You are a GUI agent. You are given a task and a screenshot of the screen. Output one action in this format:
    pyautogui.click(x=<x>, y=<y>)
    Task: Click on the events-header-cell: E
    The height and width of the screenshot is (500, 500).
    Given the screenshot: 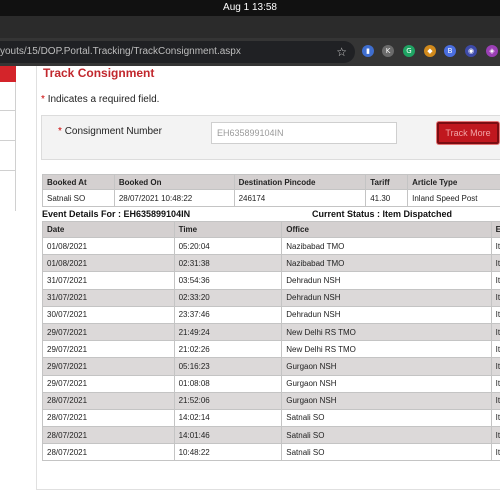 What is the action you would take?
    pyautogui.click(x=495, y=229)
    